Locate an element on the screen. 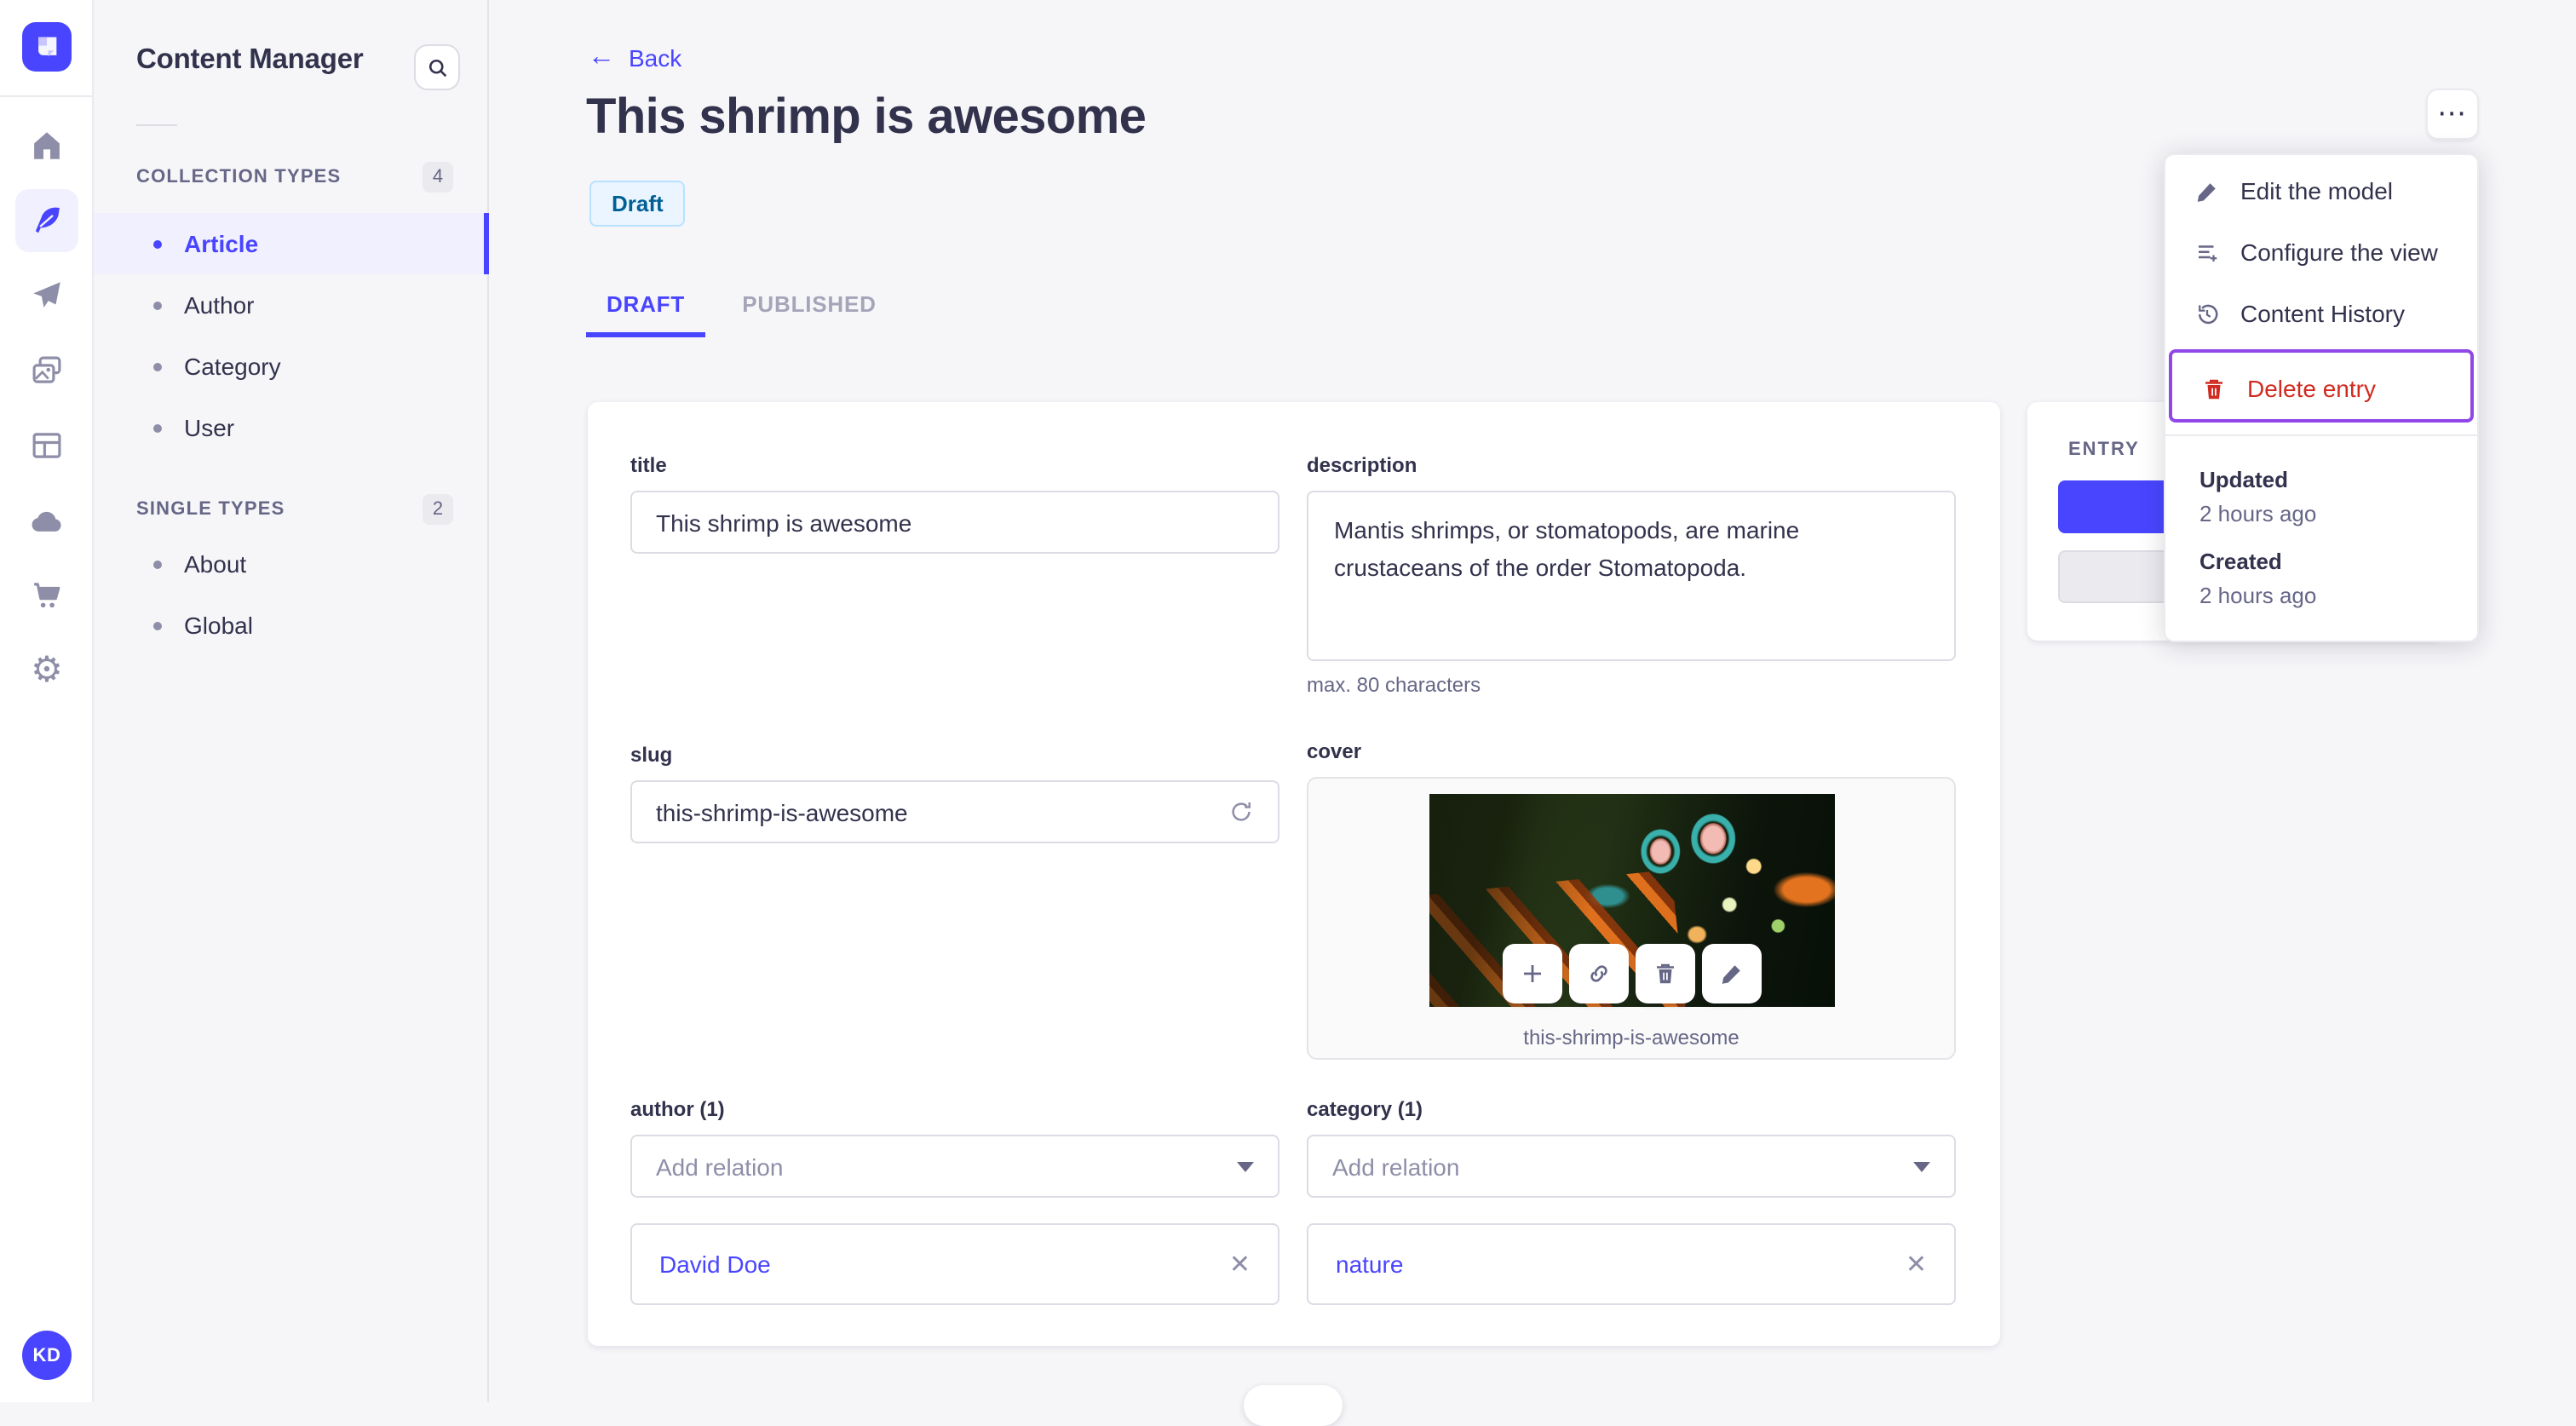  ellipsis-icon: ⋯ is located at coordinates (2452, 113).